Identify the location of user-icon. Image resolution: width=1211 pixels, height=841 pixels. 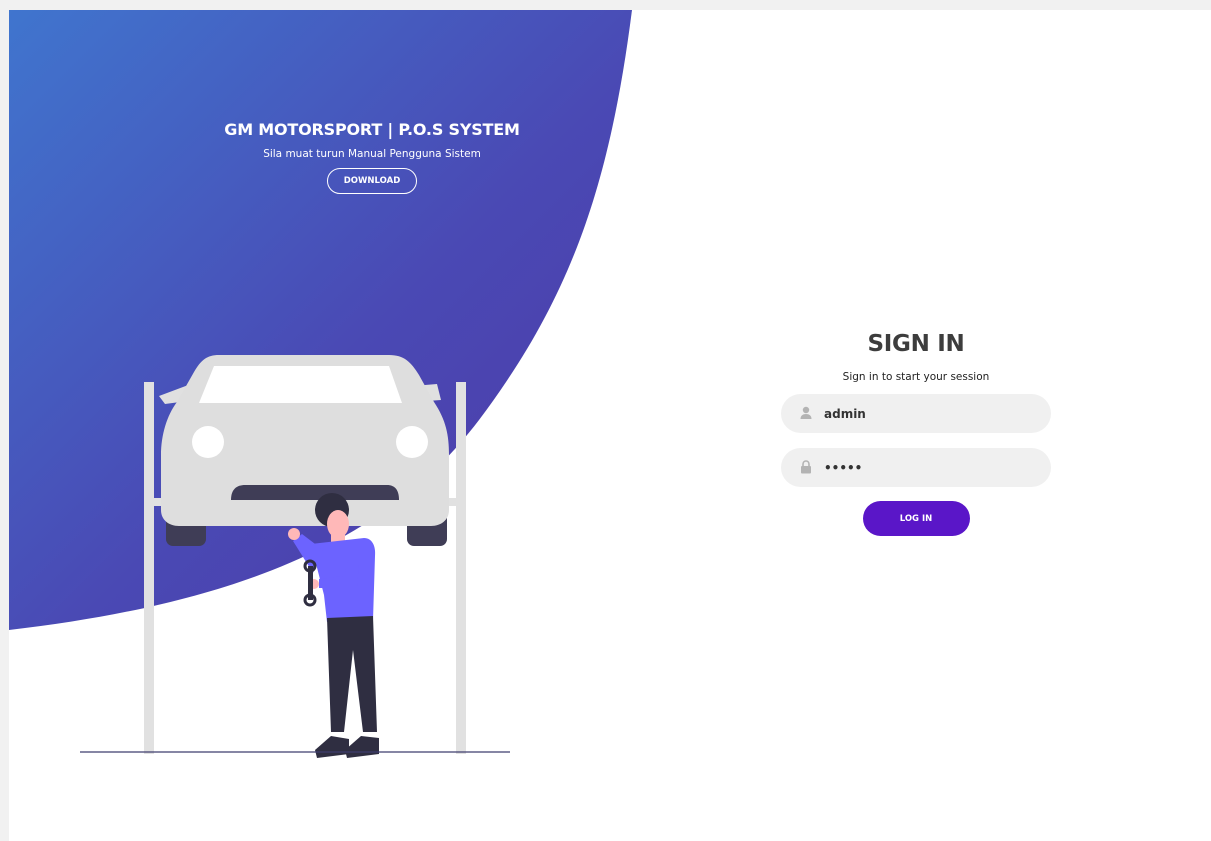
(806, 412).